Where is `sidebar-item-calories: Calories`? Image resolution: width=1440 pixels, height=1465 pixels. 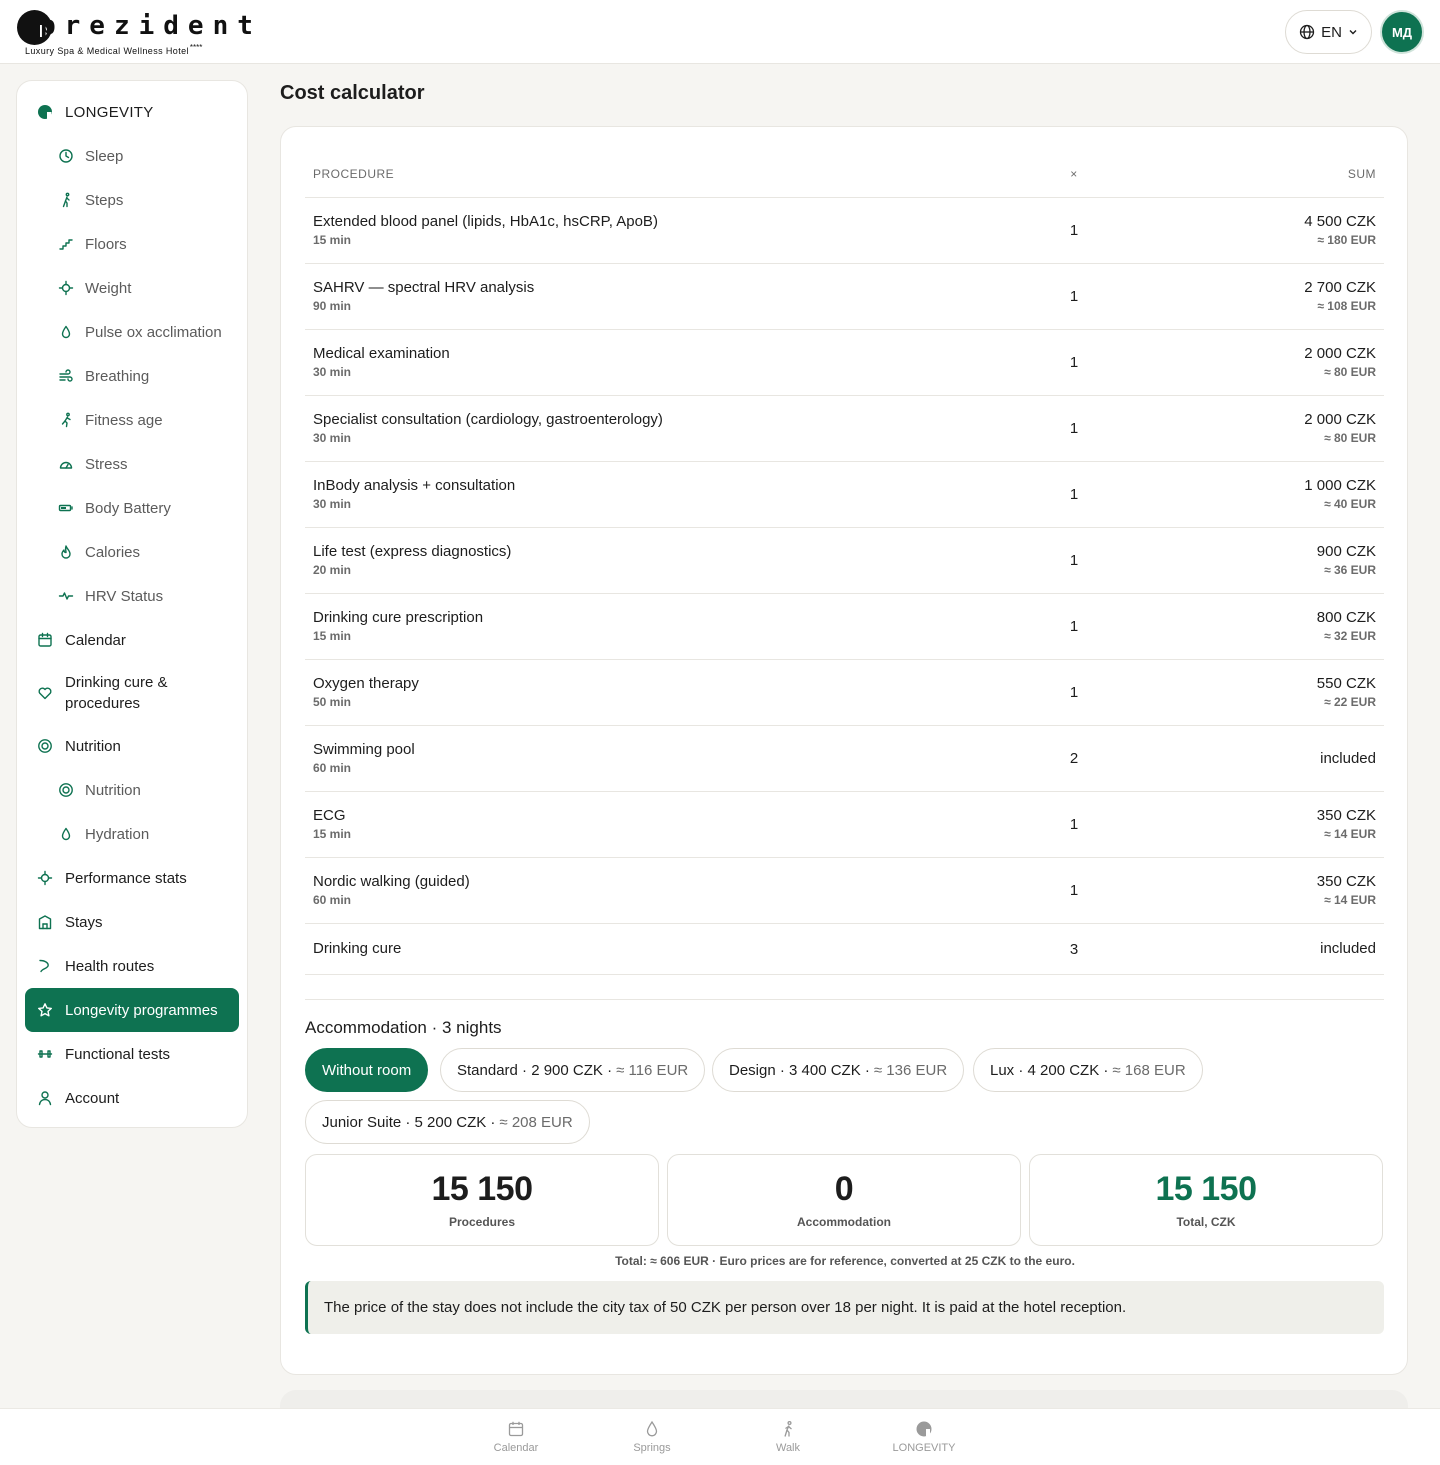
sidebar-item-calories: Calories is located at coordinates (132, 552).